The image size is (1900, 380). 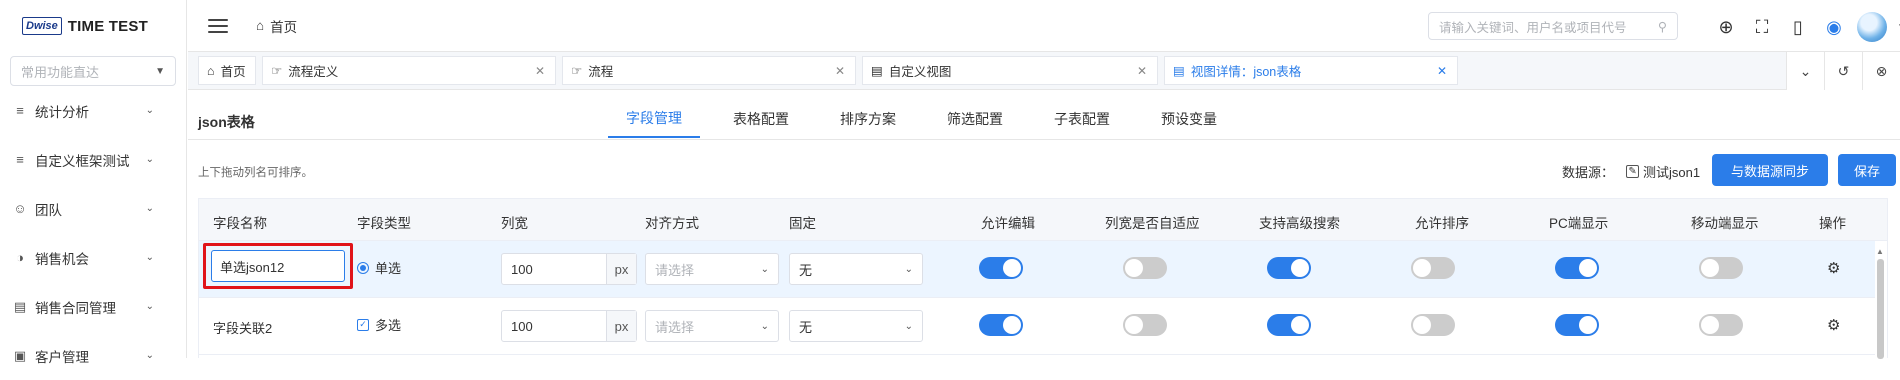 I want to click on sidebar-item-sales-contract: ▤ 销售合同管理 ⌄, so click(x=93, y=306).